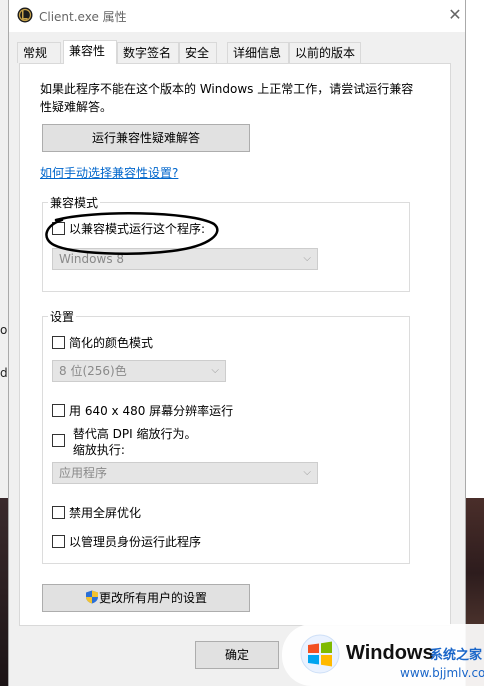  Describe the element at coordinates (456, 655) in the screenshot. I see `watermark-chinese: 系统之家` at that location.